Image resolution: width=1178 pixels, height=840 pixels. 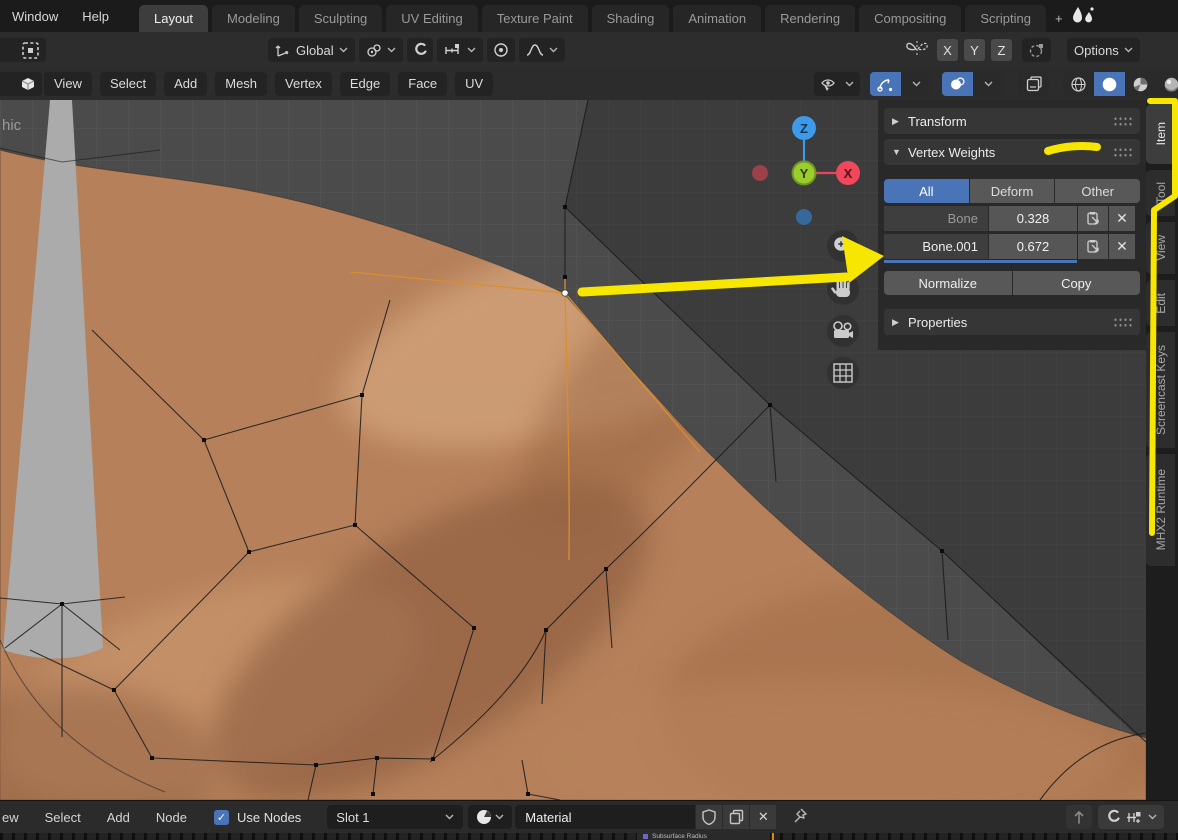 What do you see at coordinates (1001, 50) in the screenshot?
I see `mirror-z-toggle: Z` at bounding box center [1001, 50].